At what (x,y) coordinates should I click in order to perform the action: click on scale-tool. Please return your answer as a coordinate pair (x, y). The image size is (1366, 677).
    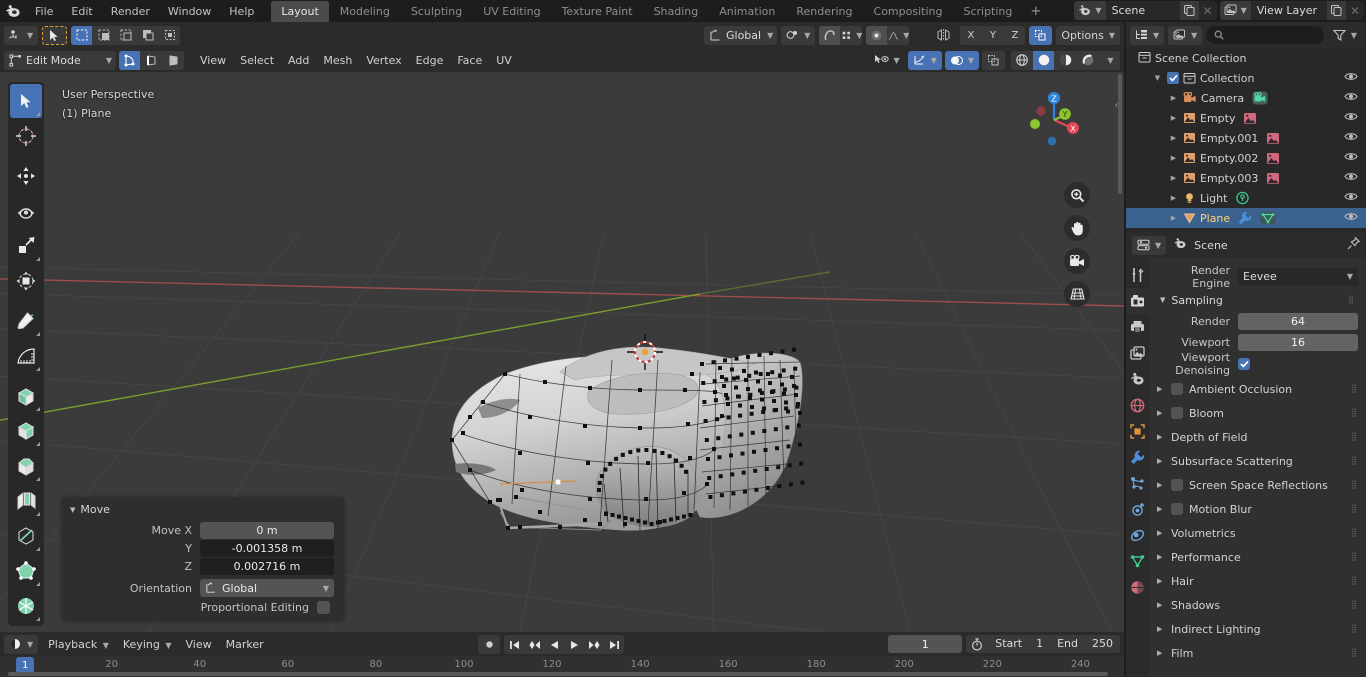
    Looking at the image, I should click on (26, 246).